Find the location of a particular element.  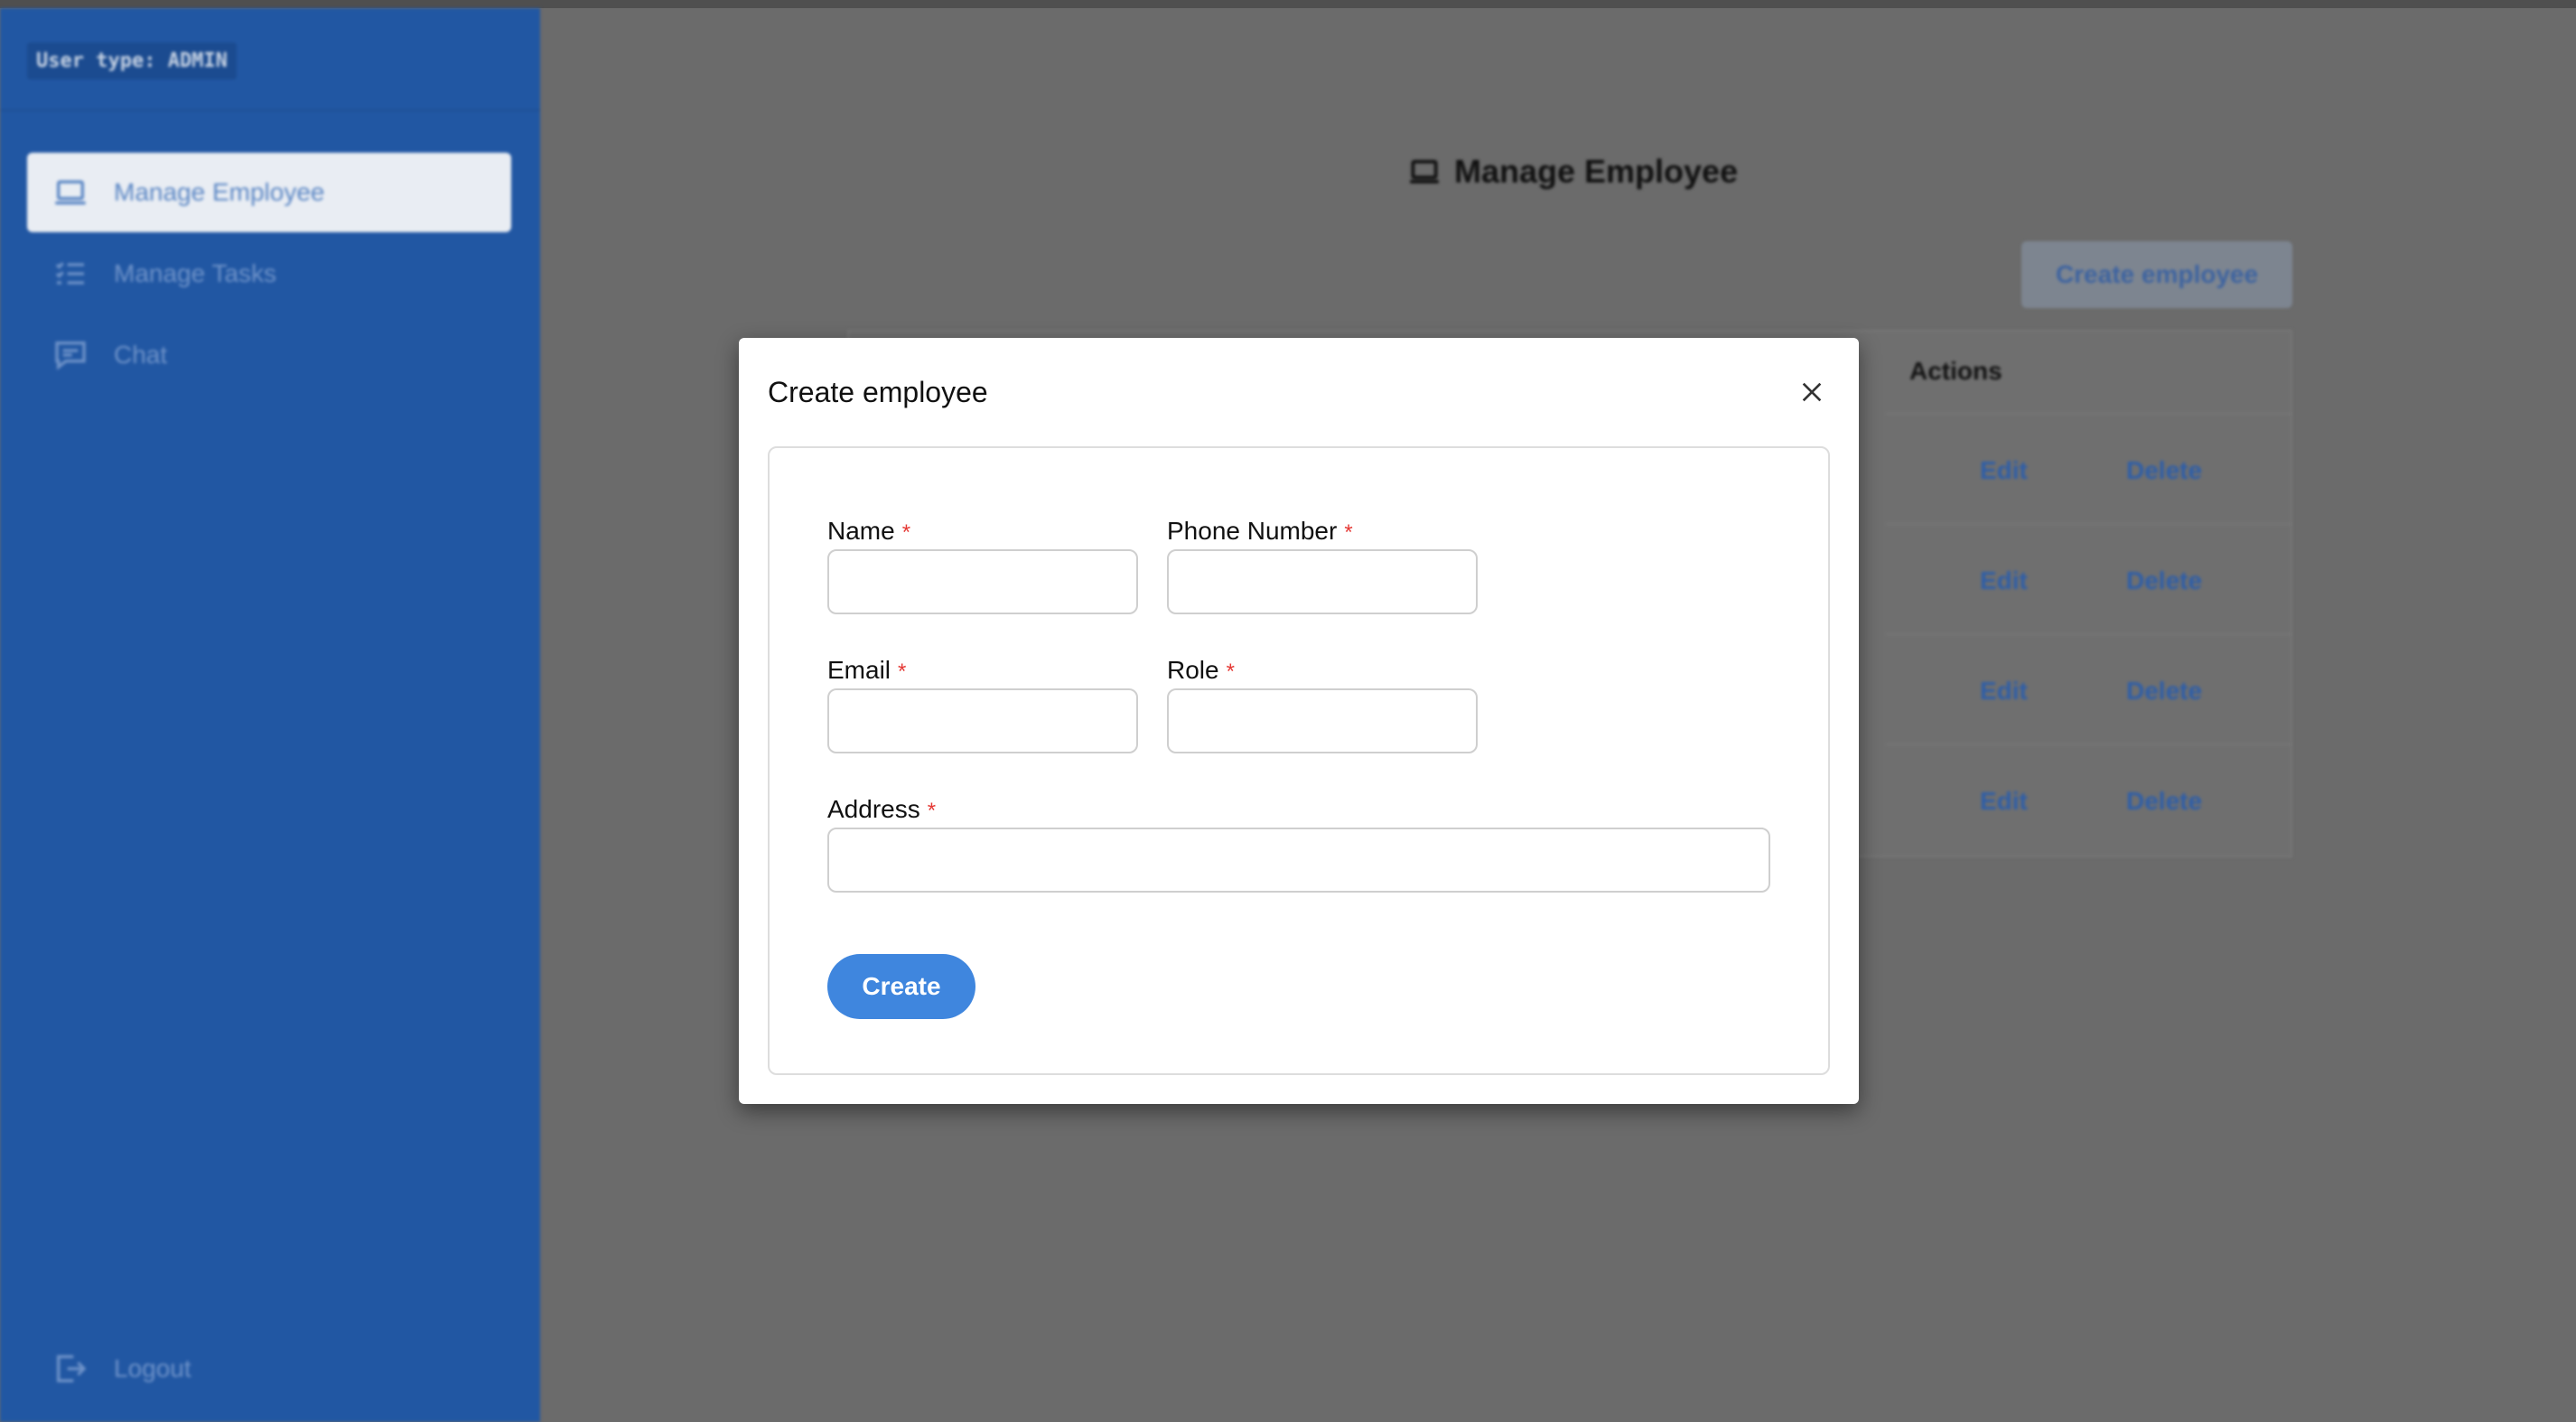

create-employee-button: Create employee is located at coordinates (2156, 274).